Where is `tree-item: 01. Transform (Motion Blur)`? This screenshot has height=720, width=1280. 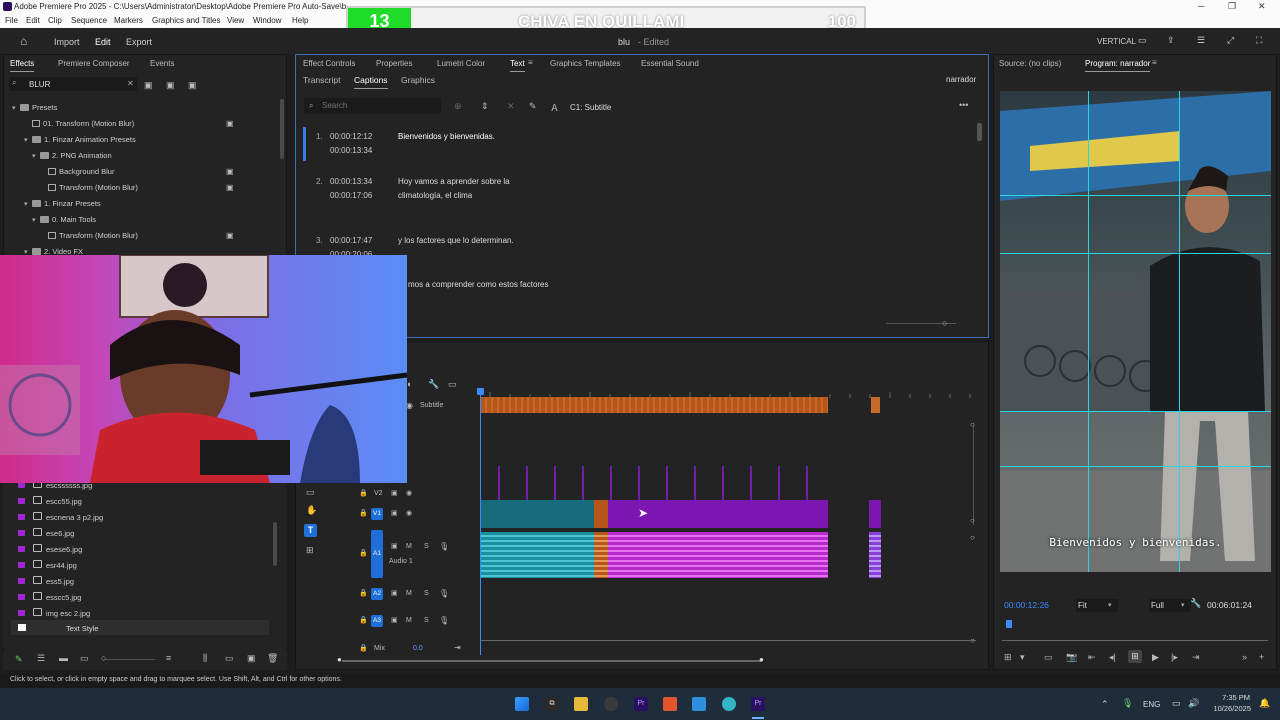 tree-item: 01. Transform (Motion Blur) is located at coordinates (79, 123).